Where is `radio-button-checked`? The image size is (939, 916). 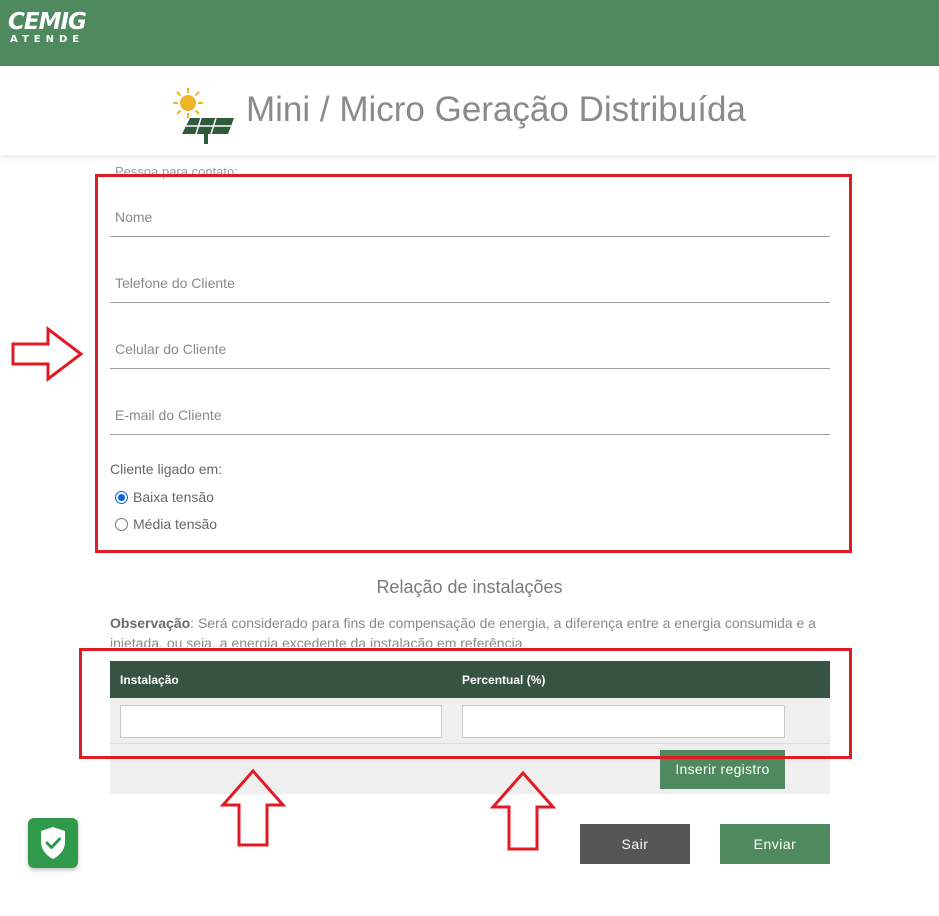
radio-button-checked is located at coordinates (121, 497).